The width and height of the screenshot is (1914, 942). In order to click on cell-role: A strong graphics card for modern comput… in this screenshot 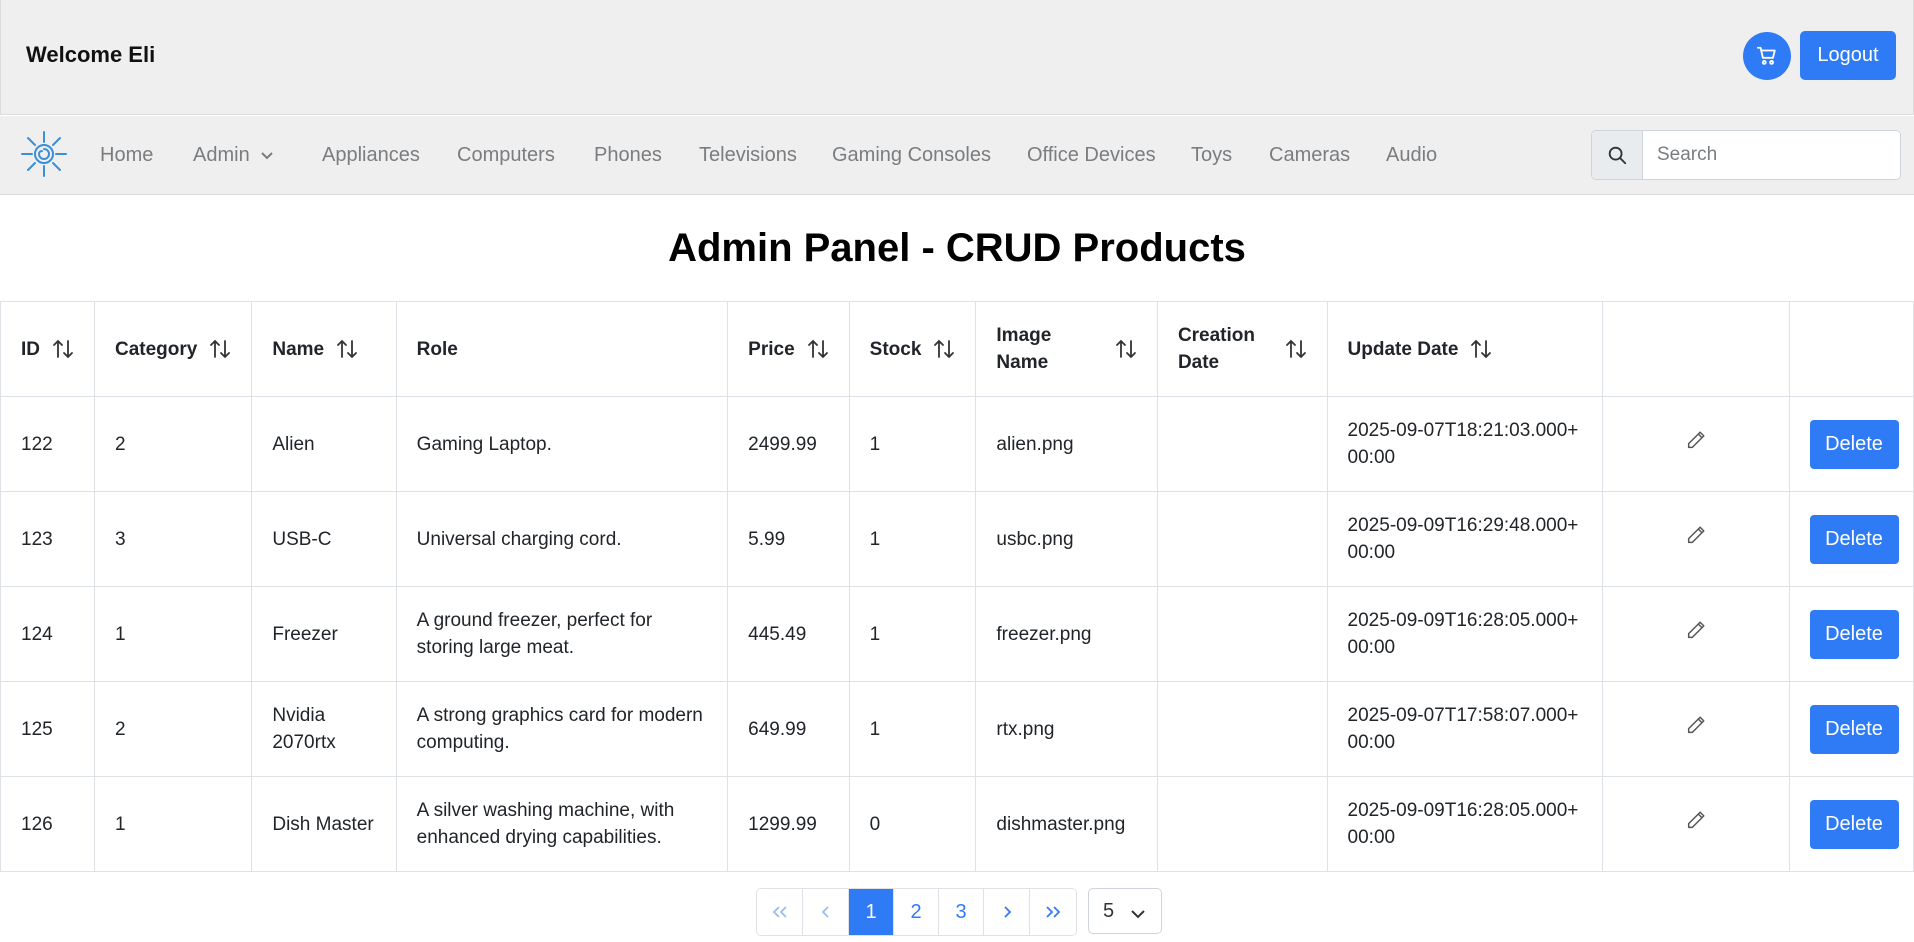, I will do `click(562, 729)`.